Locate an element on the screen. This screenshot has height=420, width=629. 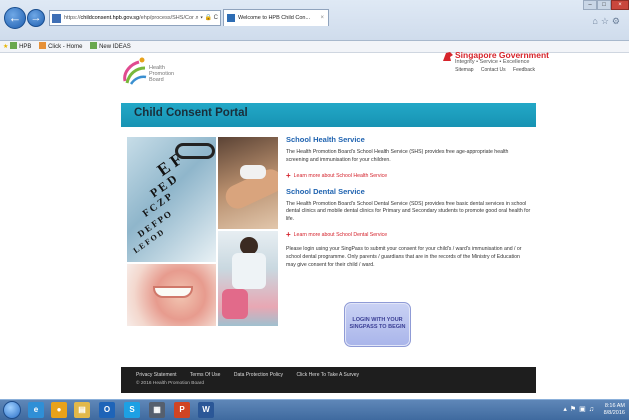
survey-link: Click Here To Take A Survey is located at coordinates (327, 375).